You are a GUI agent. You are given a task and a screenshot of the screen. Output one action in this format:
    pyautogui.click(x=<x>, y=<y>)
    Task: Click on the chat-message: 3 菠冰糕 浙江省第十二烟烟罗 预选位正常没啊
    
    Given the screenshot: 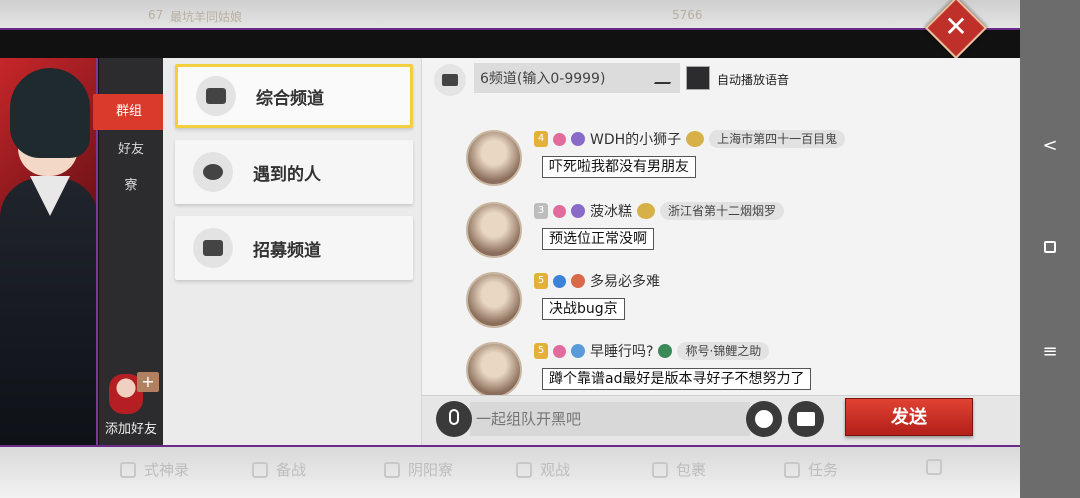 What is the action you would take?
    pyautogui.click(x=721, y=237)
    